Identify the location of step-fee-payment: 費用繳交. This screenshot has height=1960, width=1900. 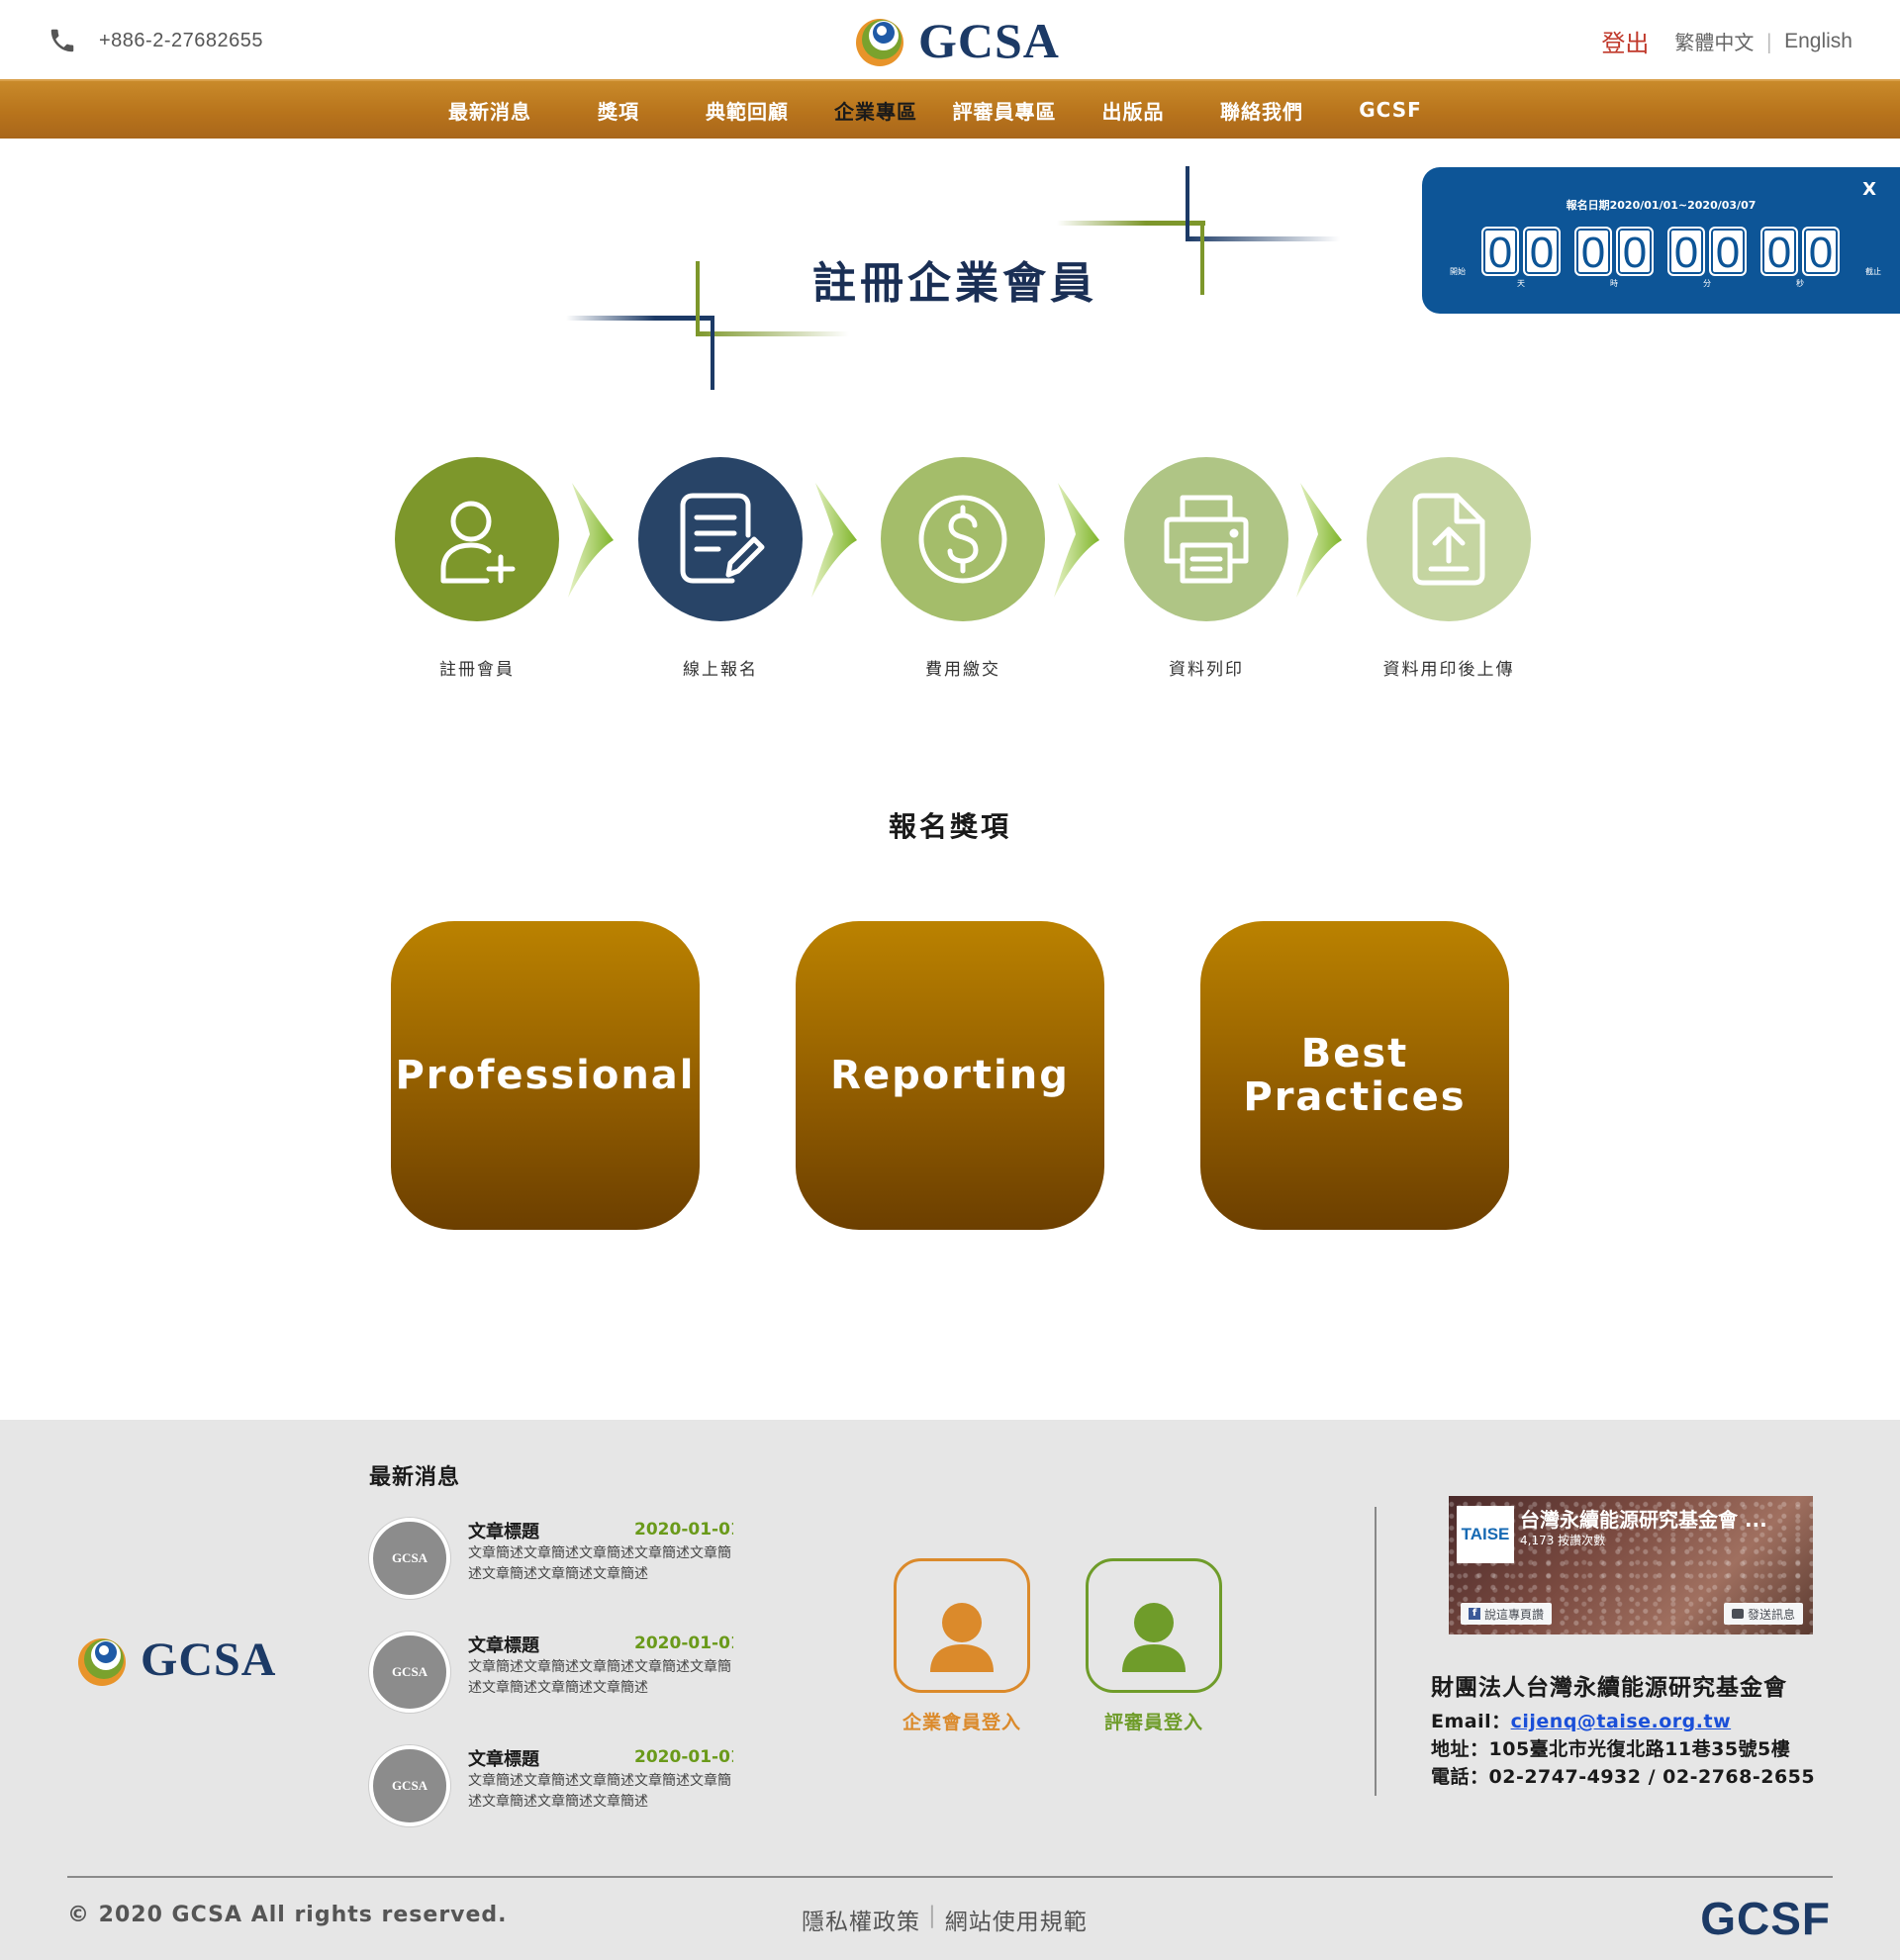
(963, 568).